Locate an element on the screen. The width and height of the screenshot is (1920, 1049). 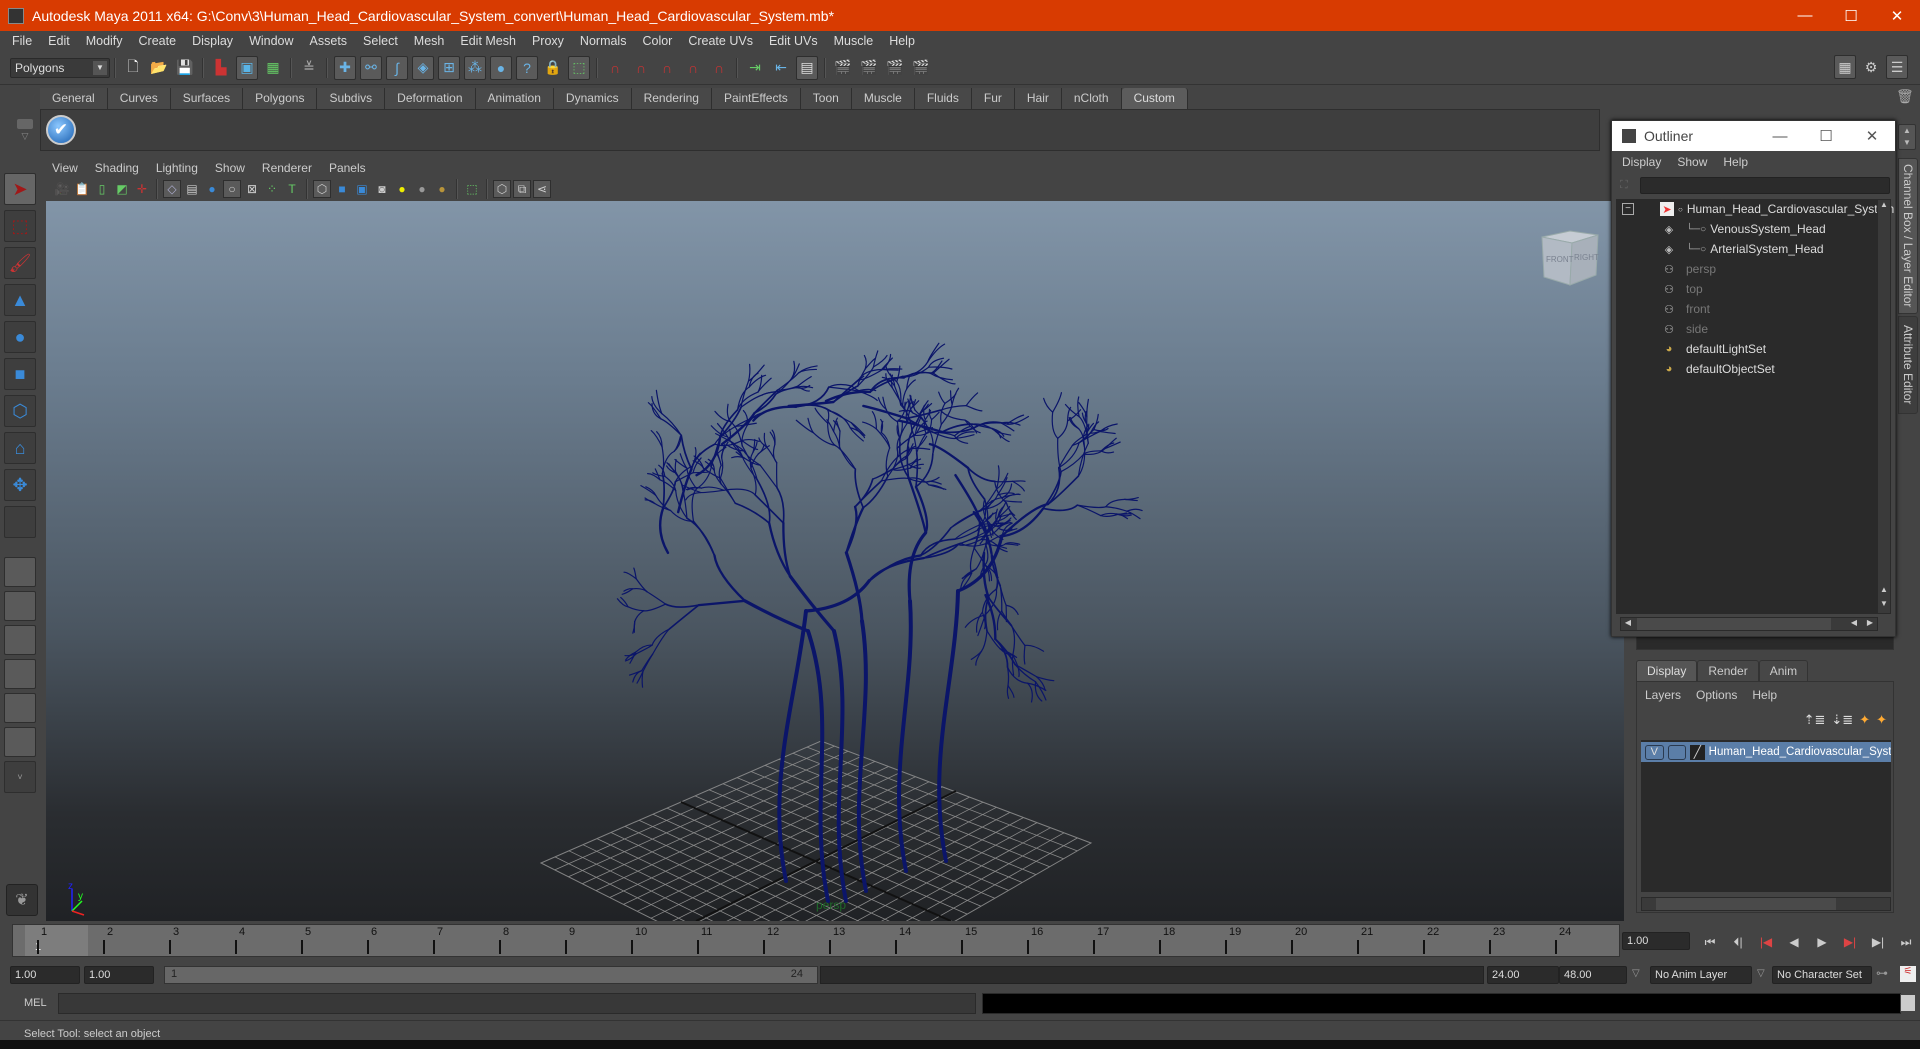
menu-select: Select is located at coordinates (380, 41).